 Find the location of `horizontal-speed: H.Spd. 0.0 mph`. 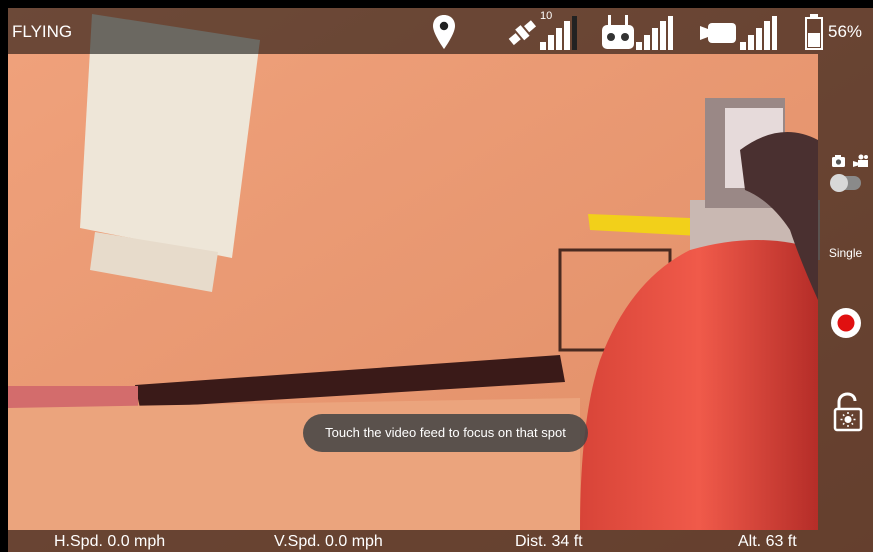

horizontal-speed: H.Spd. 0.0 mph is located at coordinates (110, 541).